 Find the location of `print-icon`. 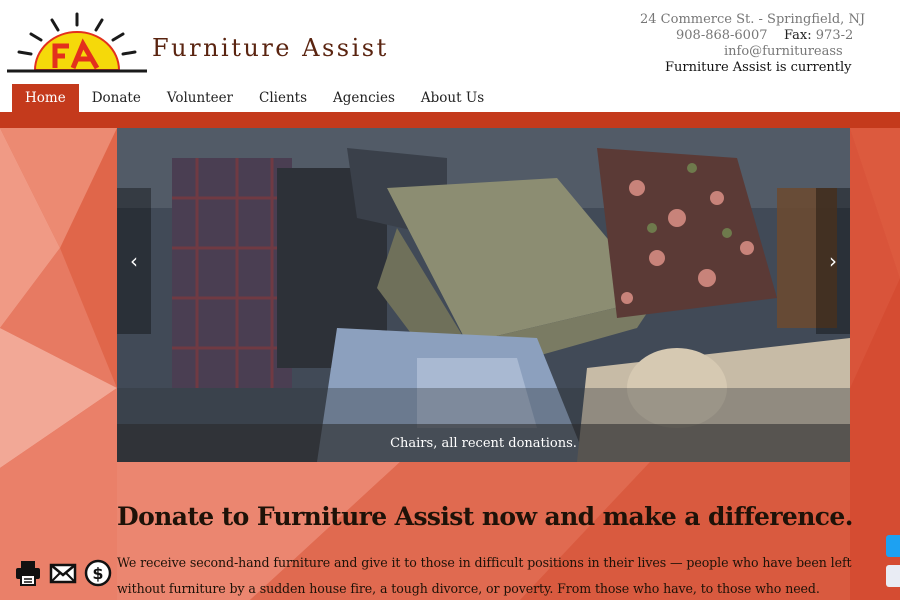

print-icon is located at coordinates (28, 573).